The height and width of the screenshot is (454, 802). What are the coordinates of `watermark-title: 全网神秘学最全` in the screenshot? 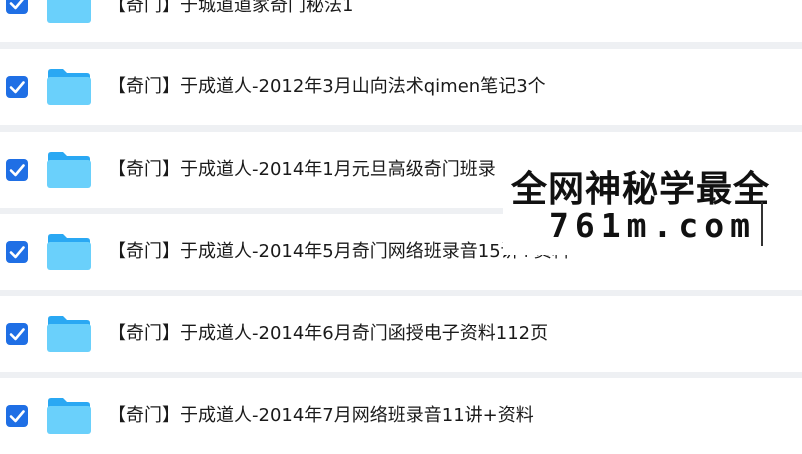 It's located at (641, 189).